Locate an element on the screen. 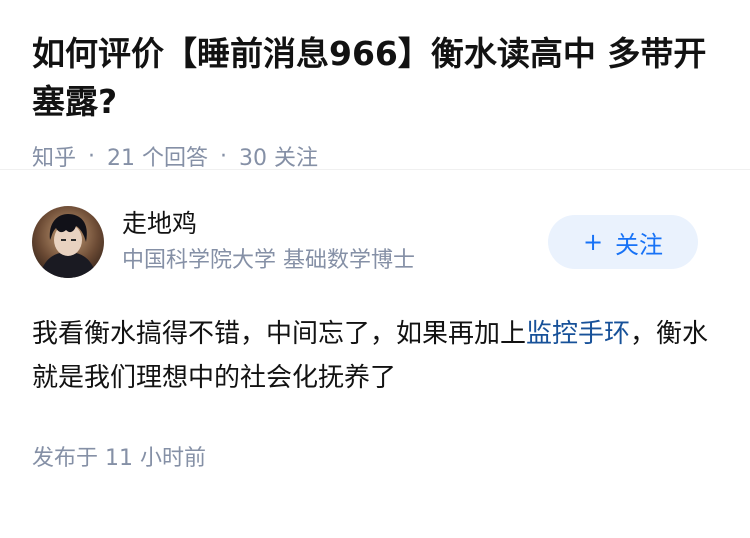 Image resolution: width=750 pixels, height=538 pixels. avatar is located at coordinates (68, 242).